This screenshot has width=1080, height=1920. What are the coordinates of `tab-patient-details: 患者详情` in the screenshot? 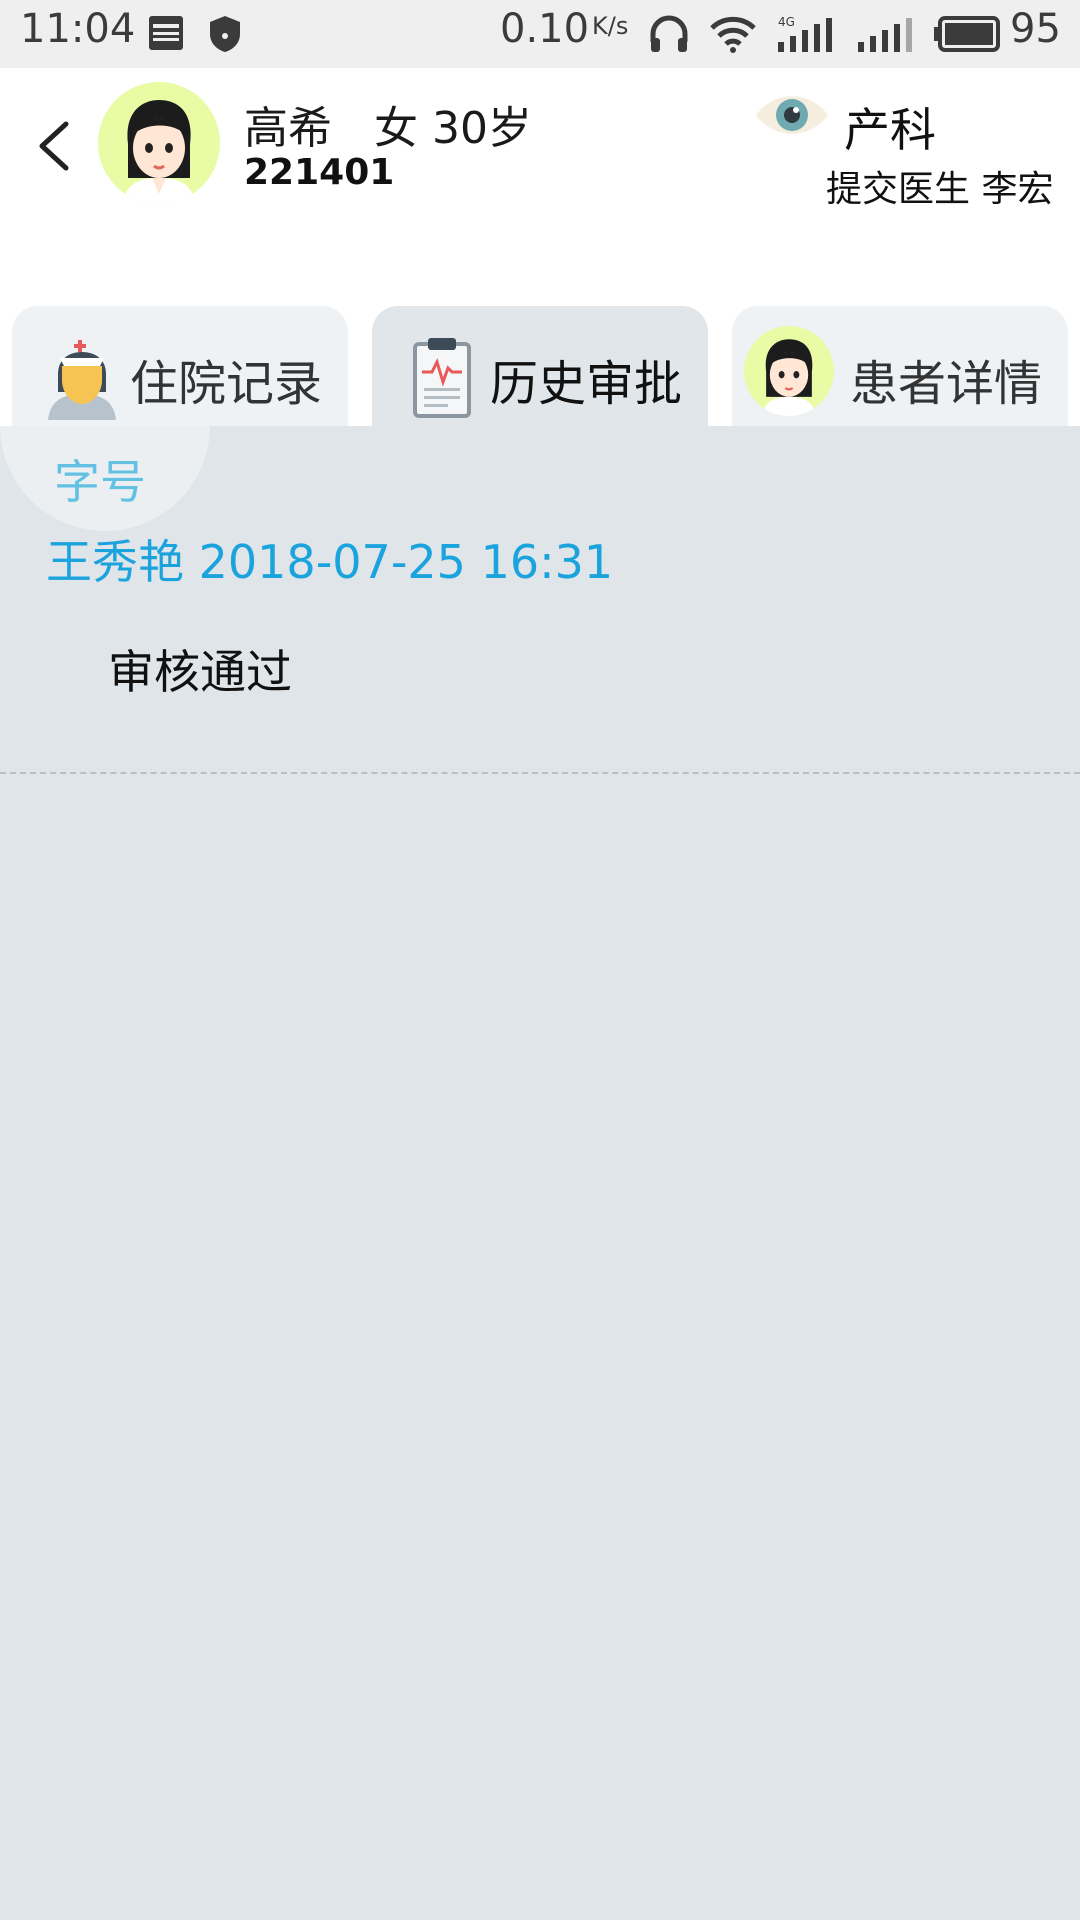 It's located at (900, 366).